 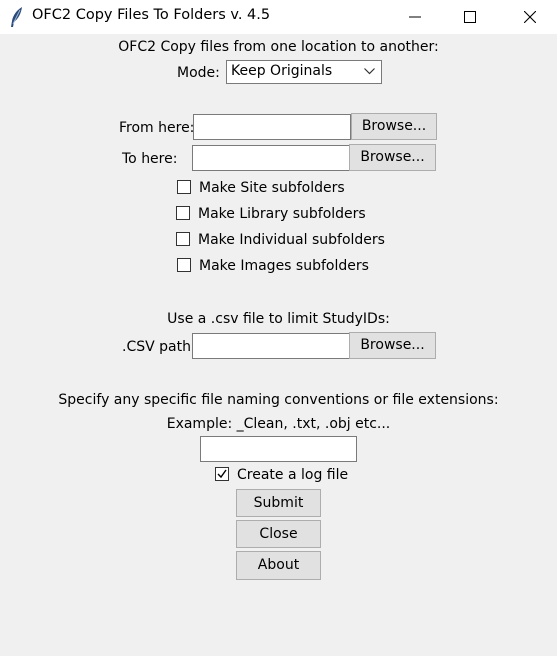 I want to click on site-subfolders-checkbox, so click(x=184, y=187).